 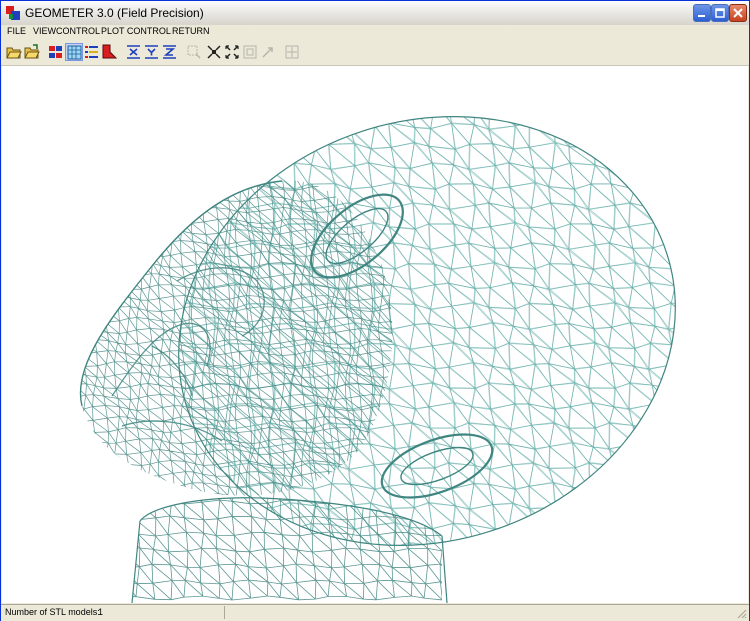 I want to click on menu-plot-control: PLOT CONTROL, so click(x=136, y=31).